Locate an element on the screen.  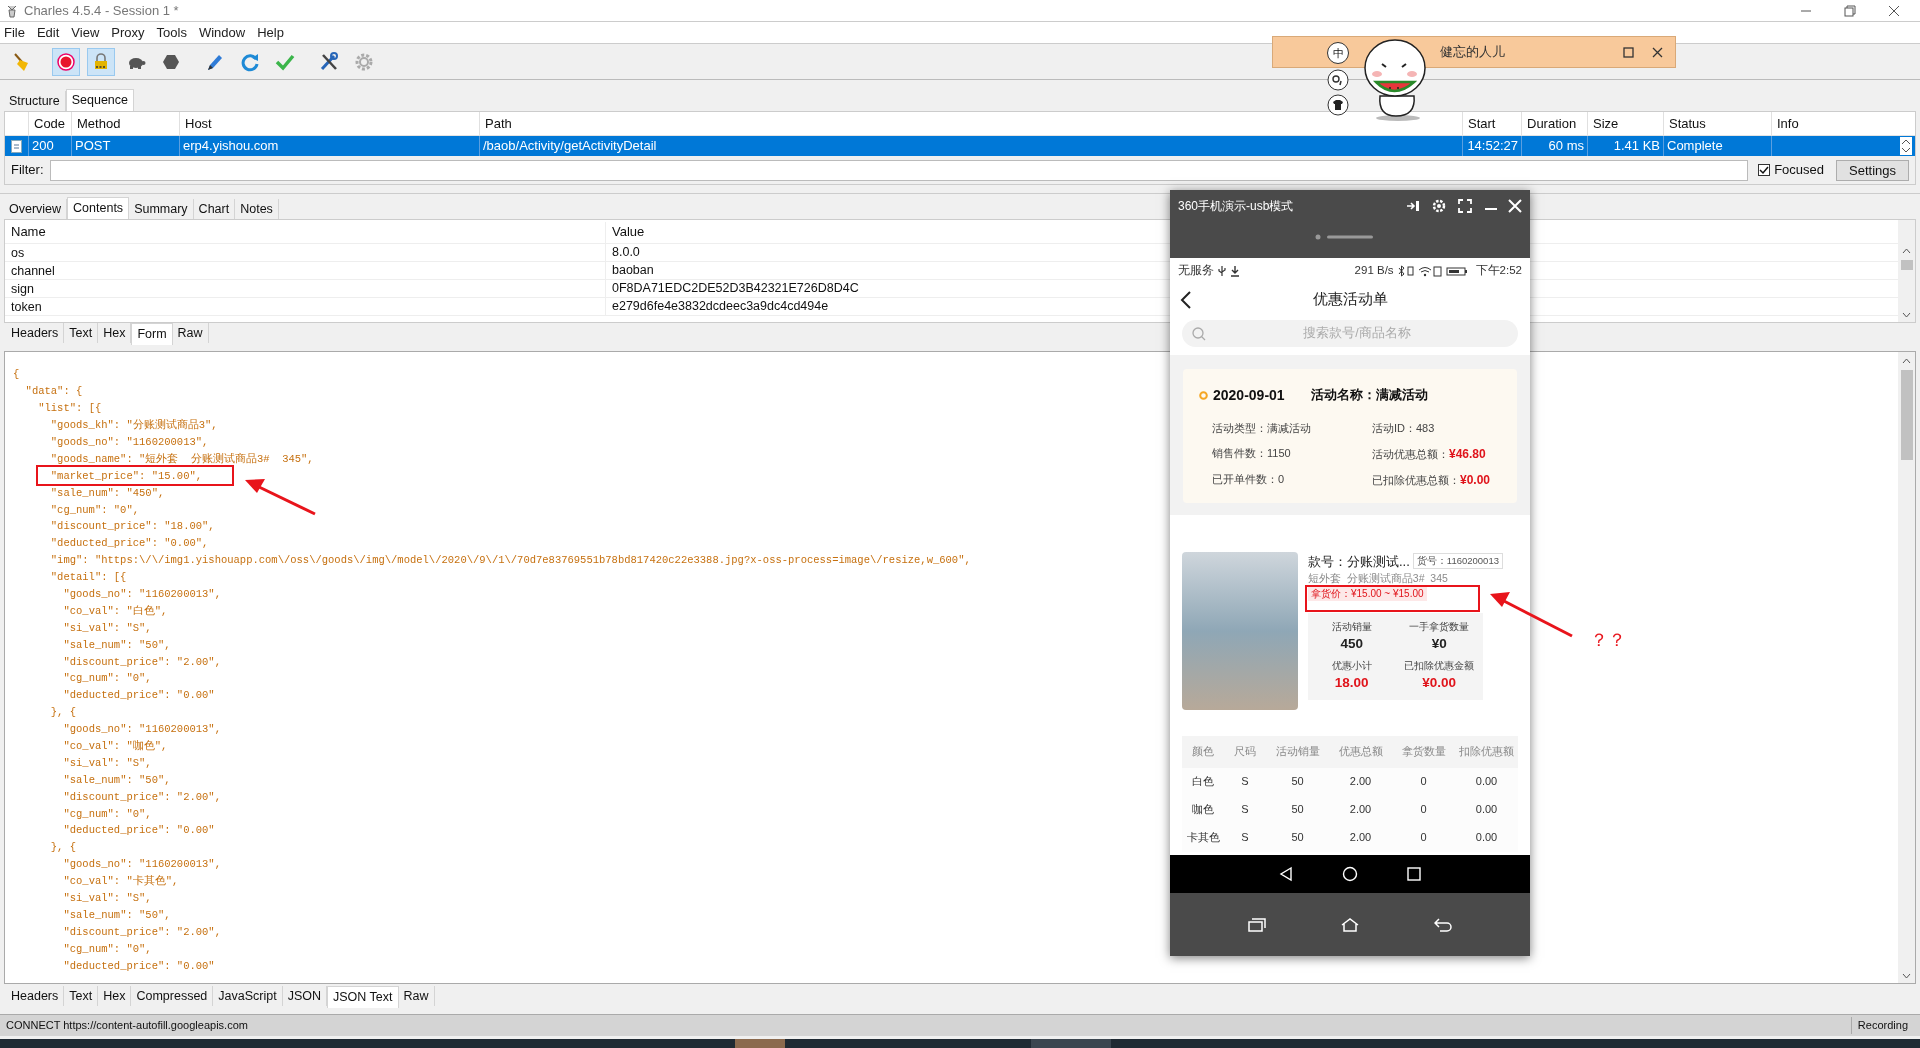
table-cell-text: 50 is located at coordinates (1297, 838).